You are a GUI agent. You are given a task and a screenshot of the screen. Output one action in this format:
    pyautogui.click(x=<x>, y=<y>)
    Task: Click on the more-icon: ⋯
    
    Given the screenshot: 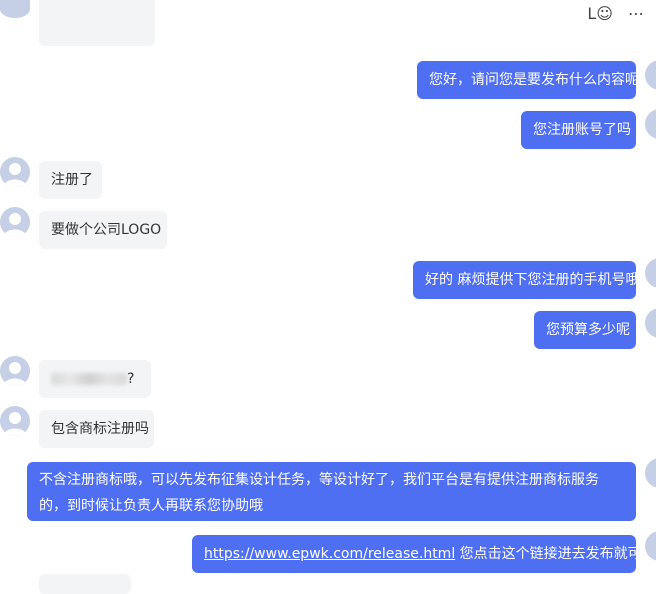 What is the action you would take?
    pyautogui.click(x=636, y=13)
    